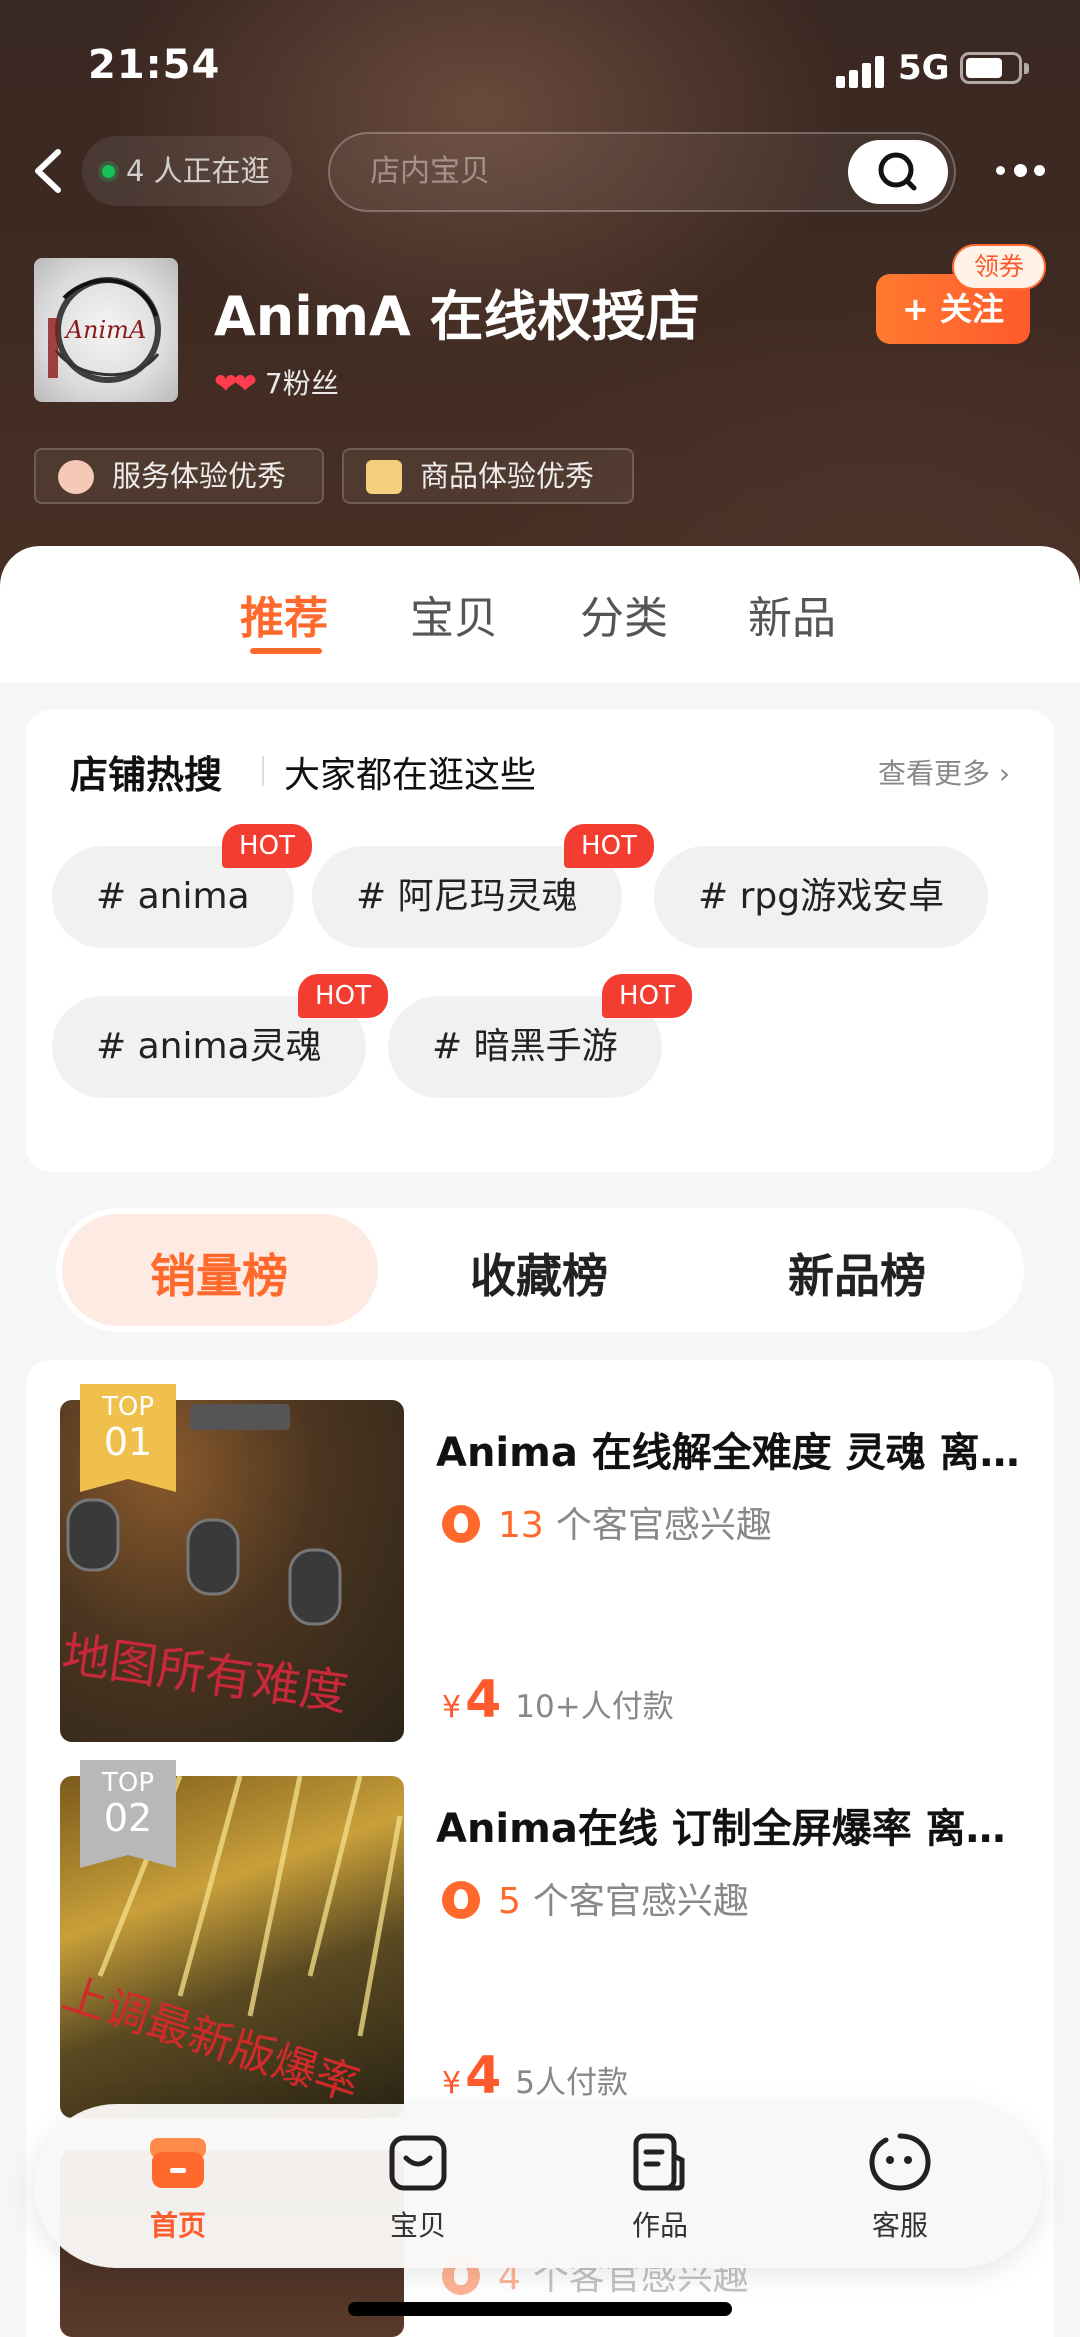 This screenshot has width=1080, height=2337. Describe the element at coordinates (540, 65) in the screenshot. I see `status-bar: 21:54 5G` at that location.